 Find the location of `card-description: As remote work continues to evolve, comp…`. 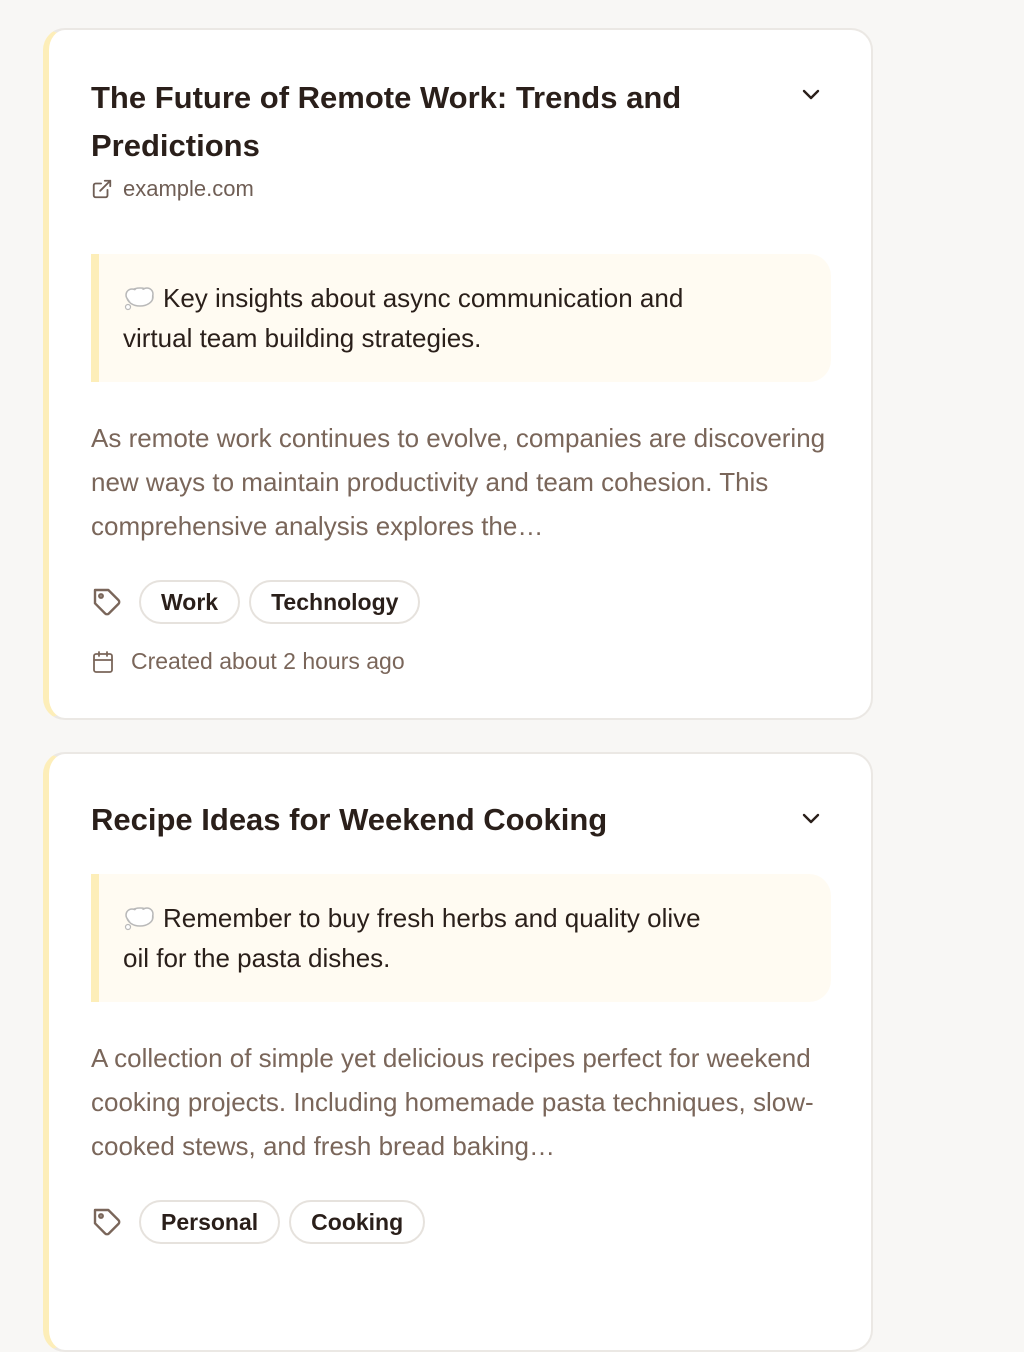

card-description: As remote work continues to evolve, comp… is located at coordinates (458, 482).